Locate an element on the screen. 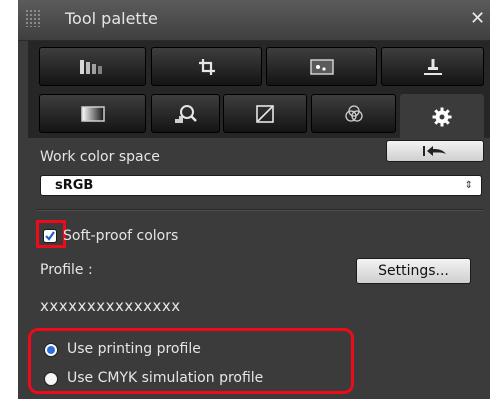 The width and height of the screenshot is (490, 418). tab-crop is located at coordinates (206, 66).